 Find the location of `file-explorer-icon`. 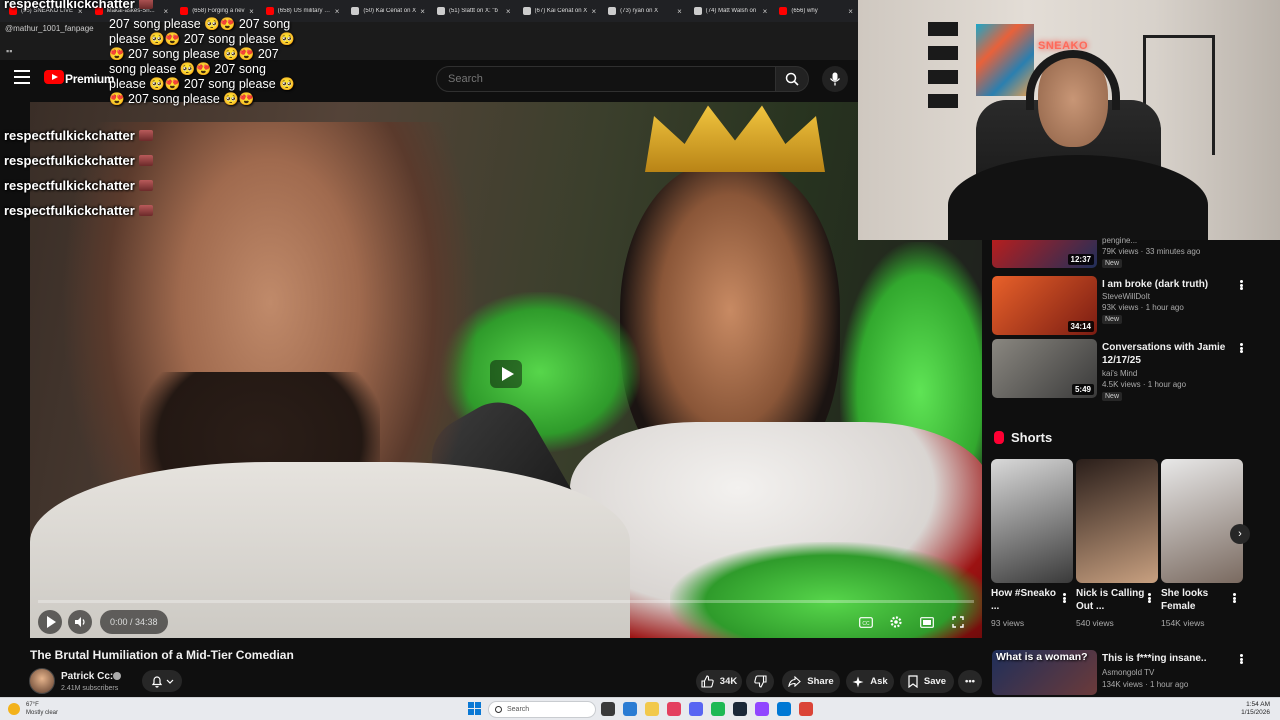

file-explorer-icon is located at coordinates (652, 709).